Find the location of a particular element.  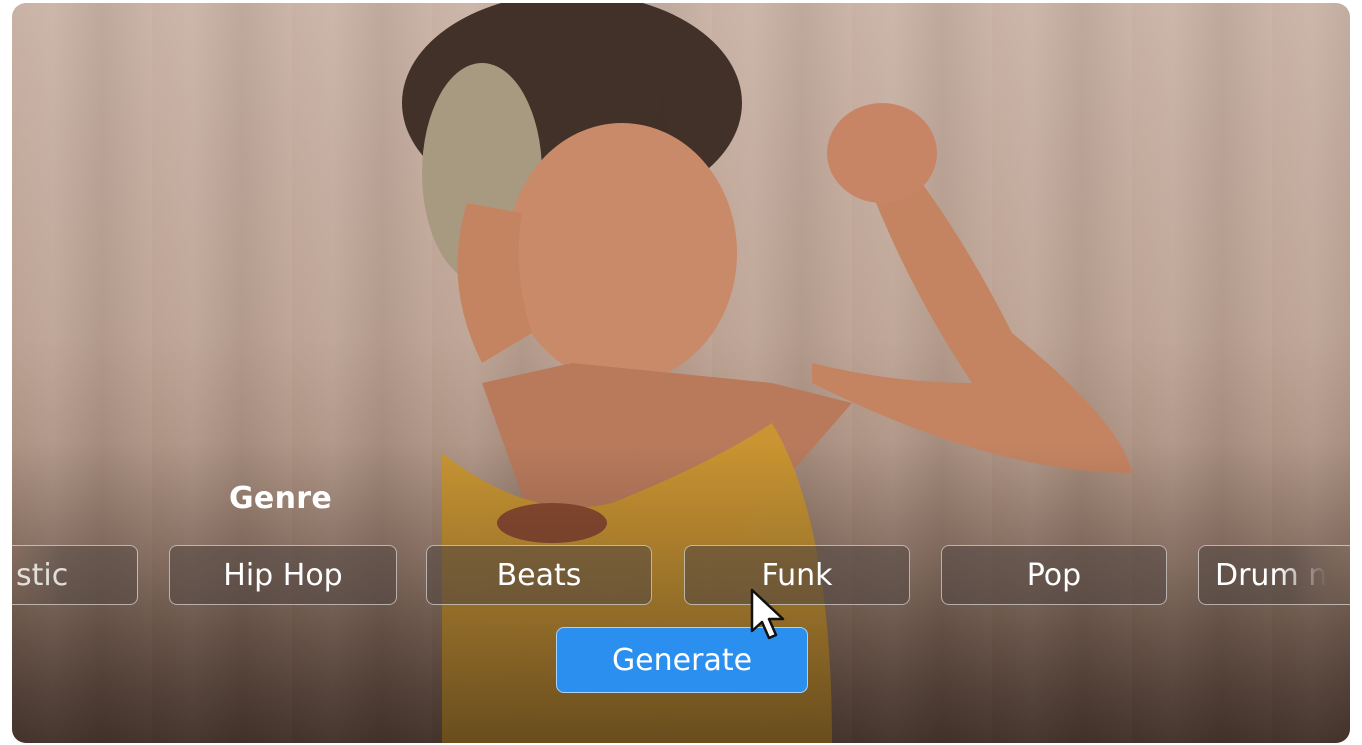

generate-button-label: Generate is located at coordinates (682, 660).